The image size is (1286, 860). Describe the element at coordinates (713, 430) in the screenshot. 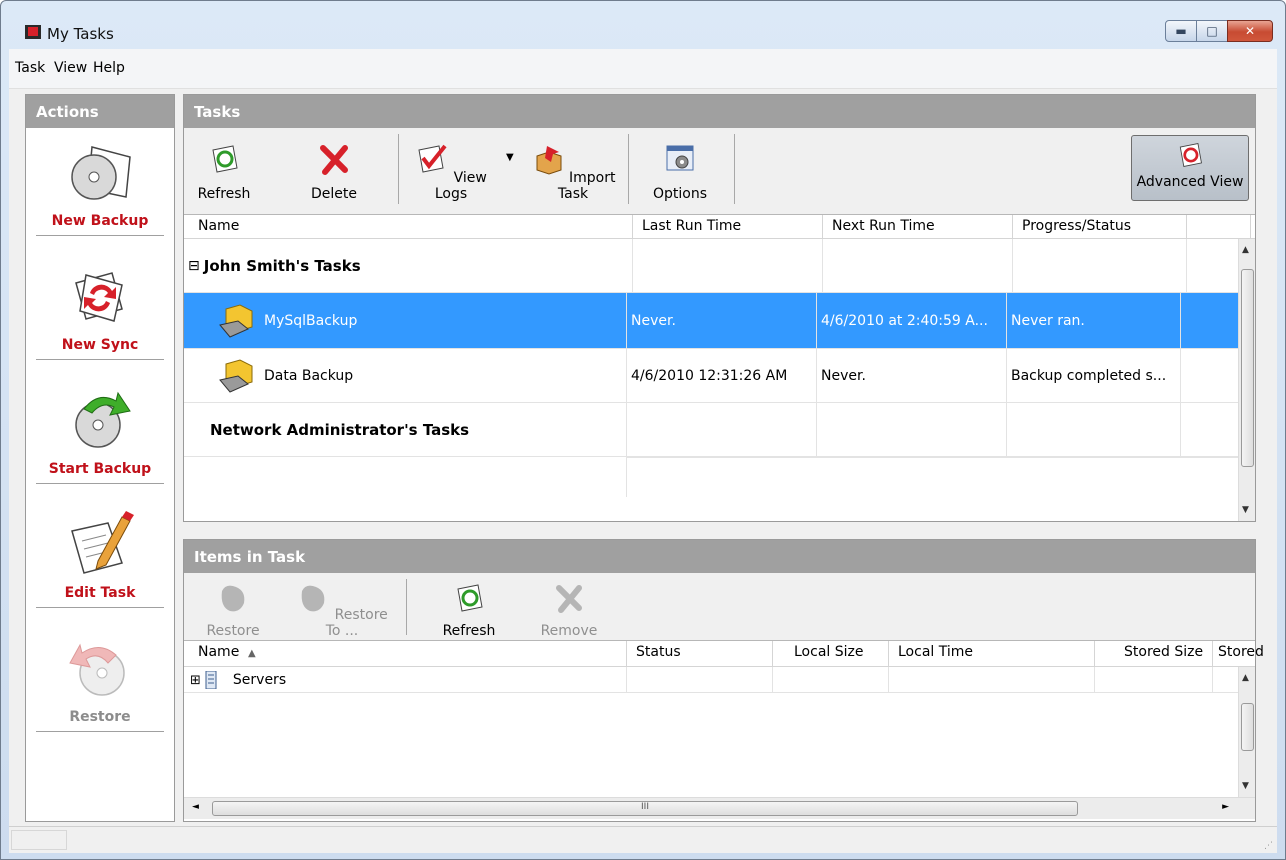

I see `group-row-network-admin: Network Administrator's Tasks` at that location.